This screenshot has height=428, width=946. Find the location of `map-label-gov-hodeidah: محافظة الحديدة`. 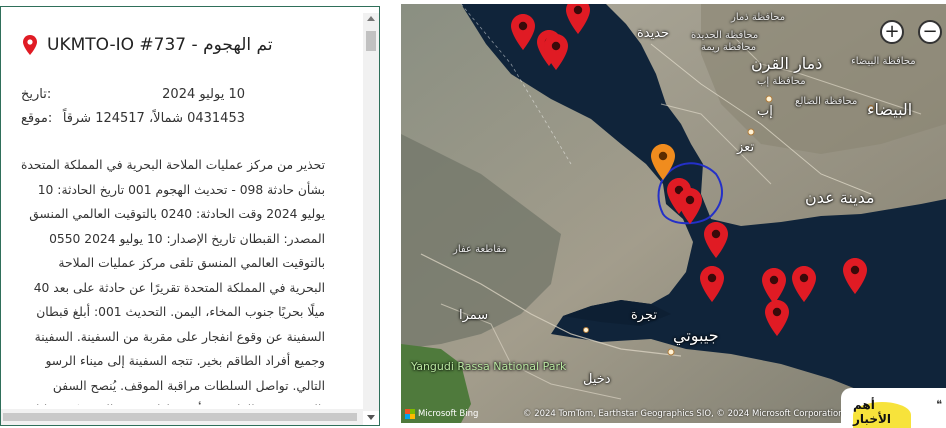

map-label-gov-hodeidah: محافظة الحديدة is located at coordinates (725, 35).